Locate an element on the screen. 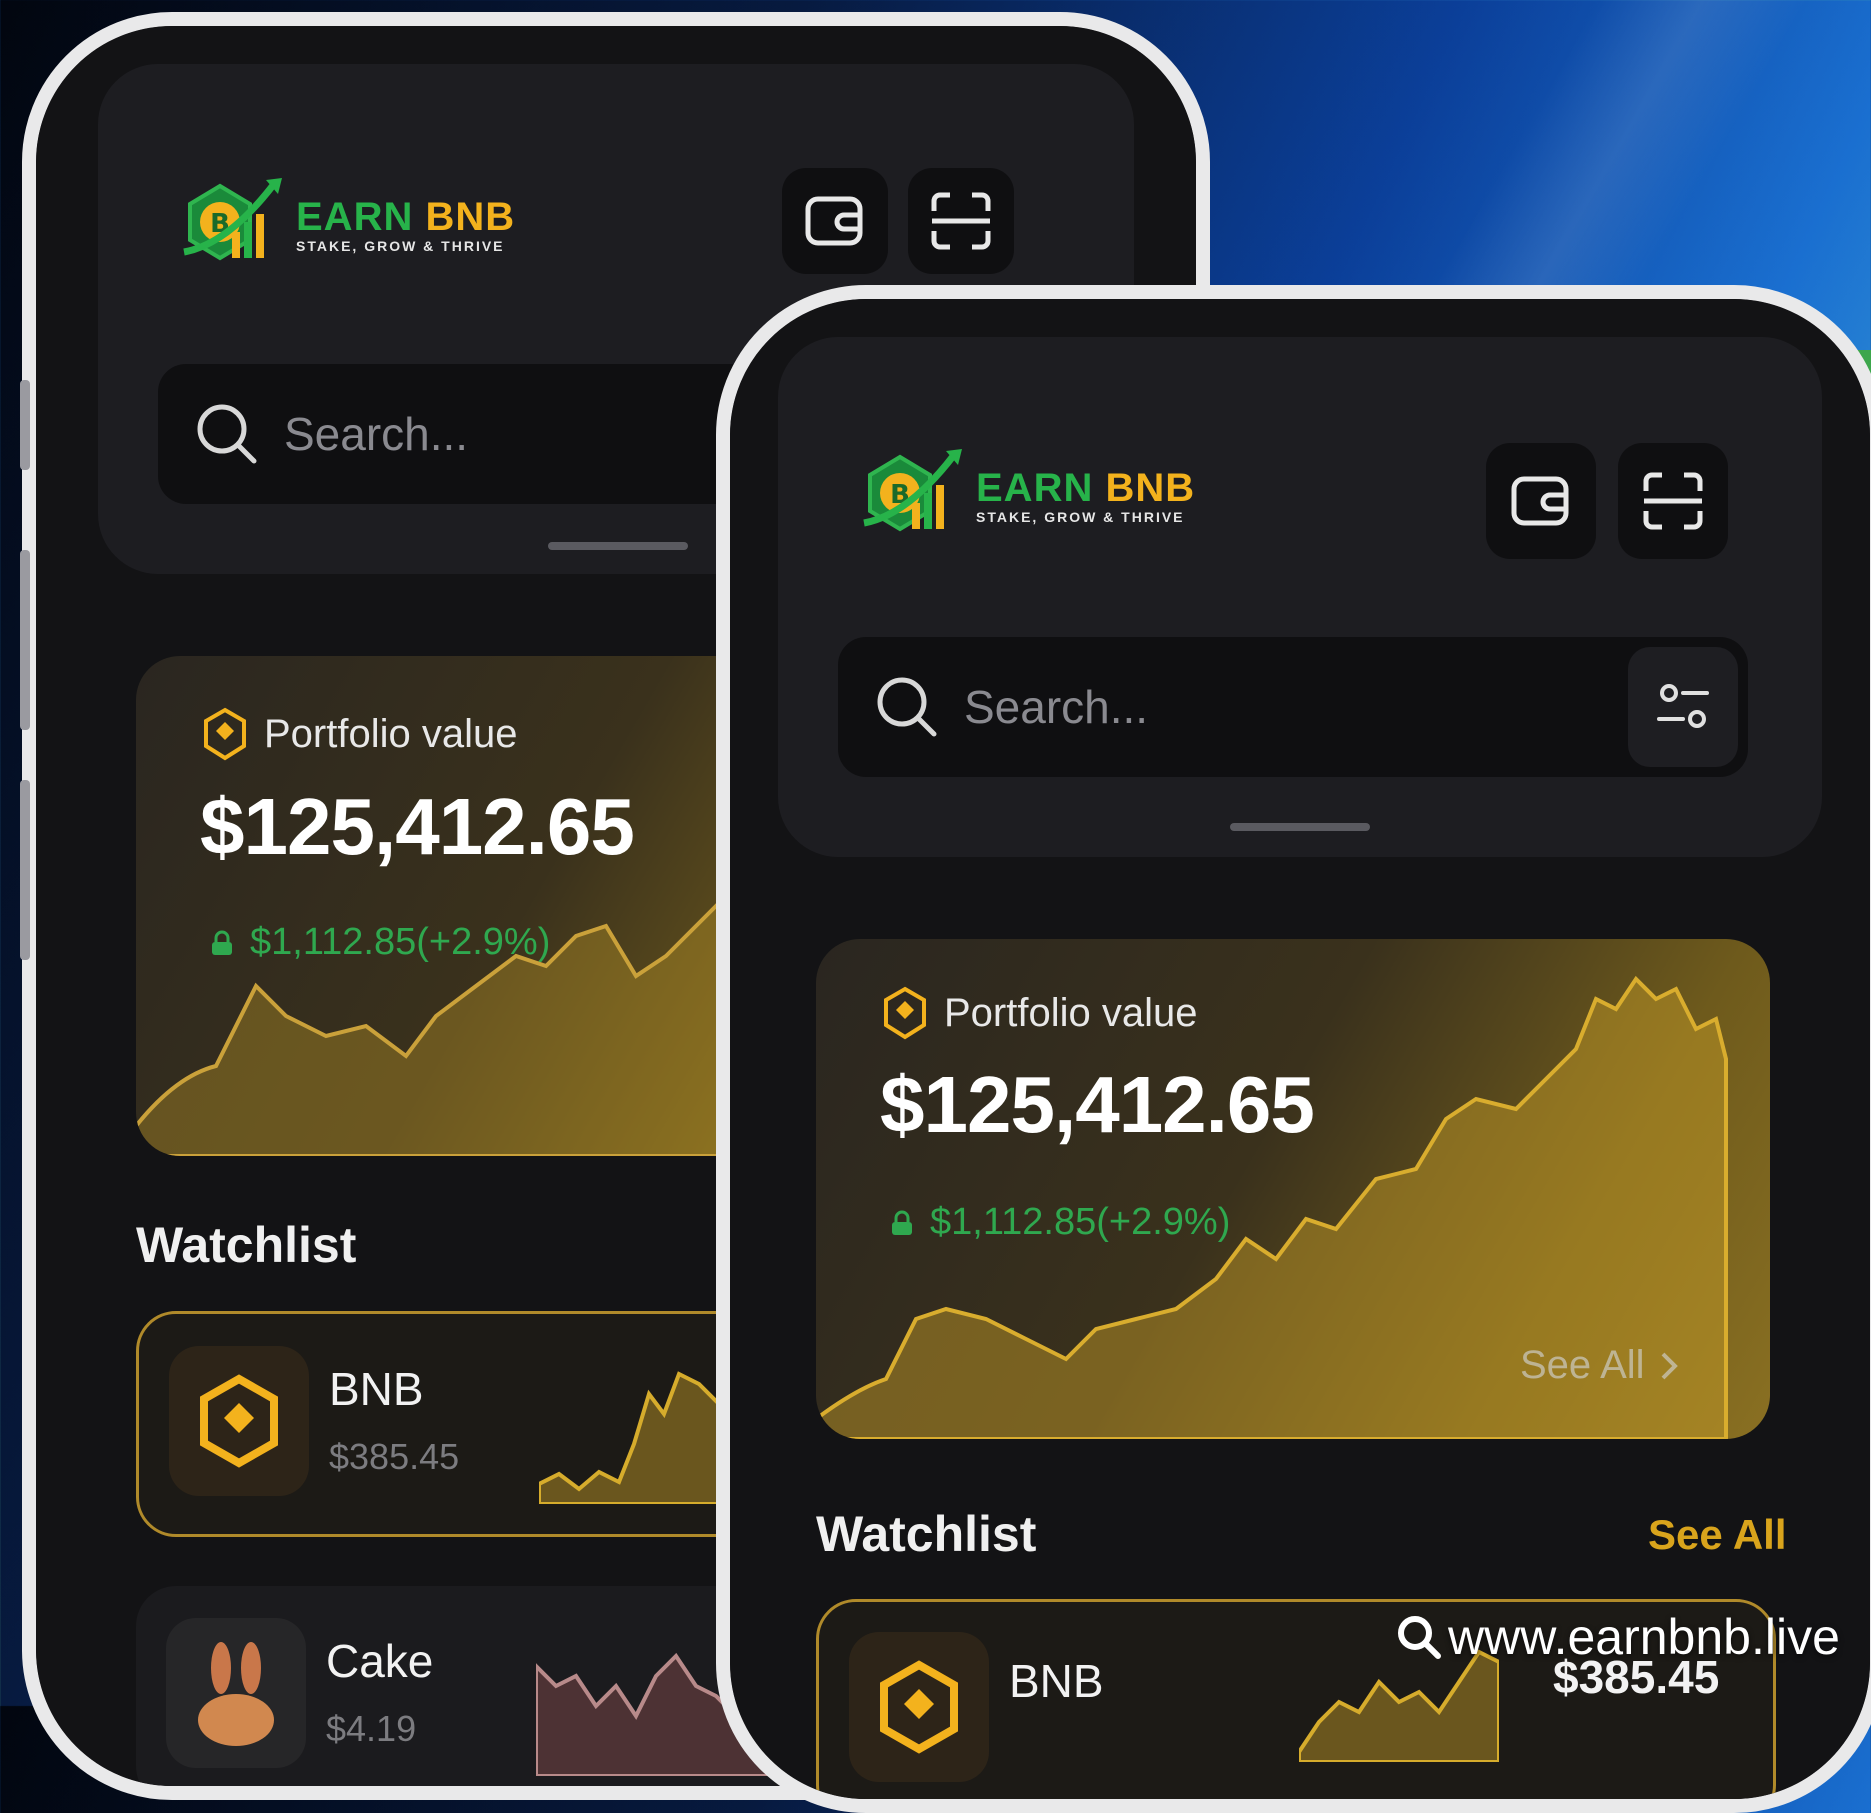 This screenshot has height=1813, width=1871. portfolio-value: $125,412.65 is located at coordinates (1097, 1104).